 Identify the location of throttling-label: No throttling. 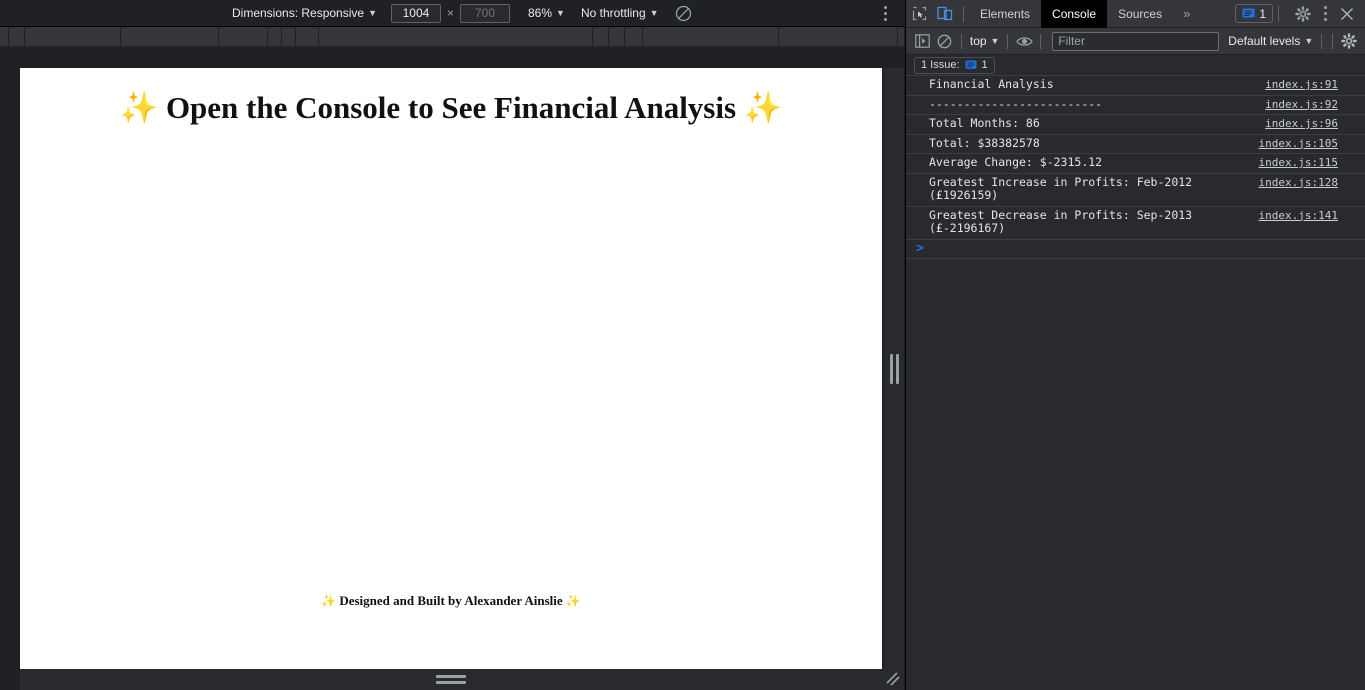
(613, 13).